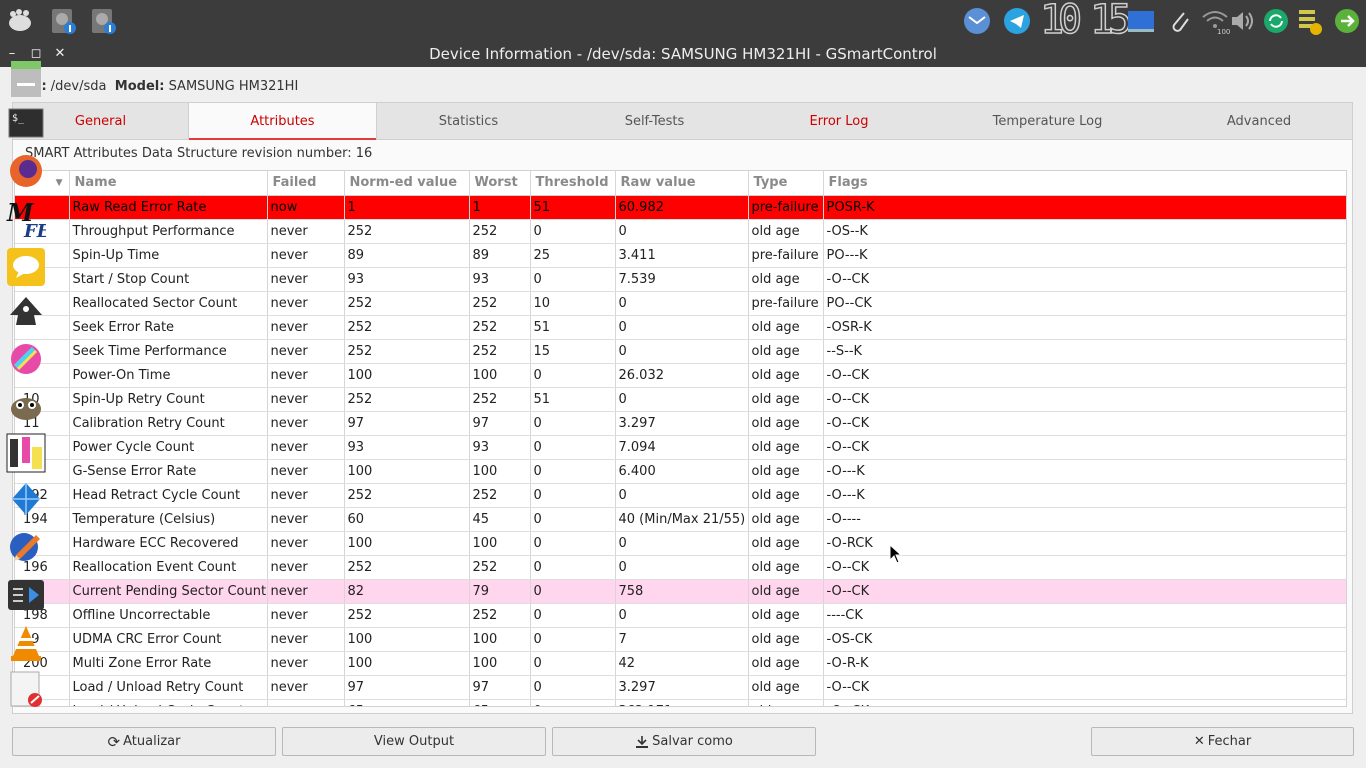 This screenshot has height=768, width=1366. What do you see at coordinates (26, 405) in the screenshot?
I see `gimp-icon` at bounding box center [26, 405].